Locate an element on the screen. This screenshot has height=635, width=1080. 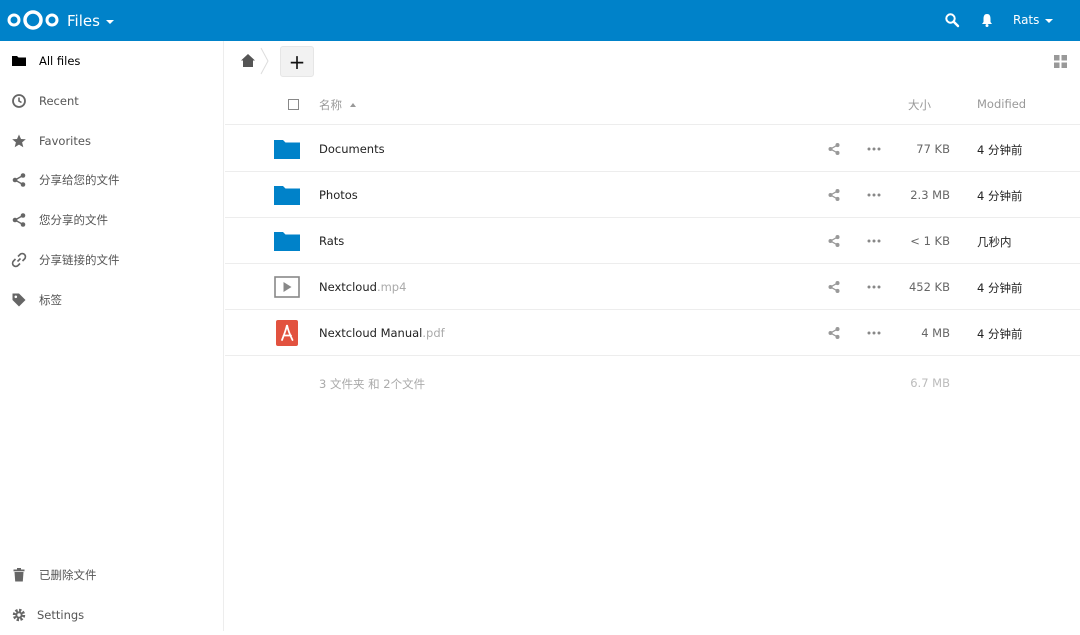
sidebar-item-label: 您分享的文件 is located at coordinates (73, 220).